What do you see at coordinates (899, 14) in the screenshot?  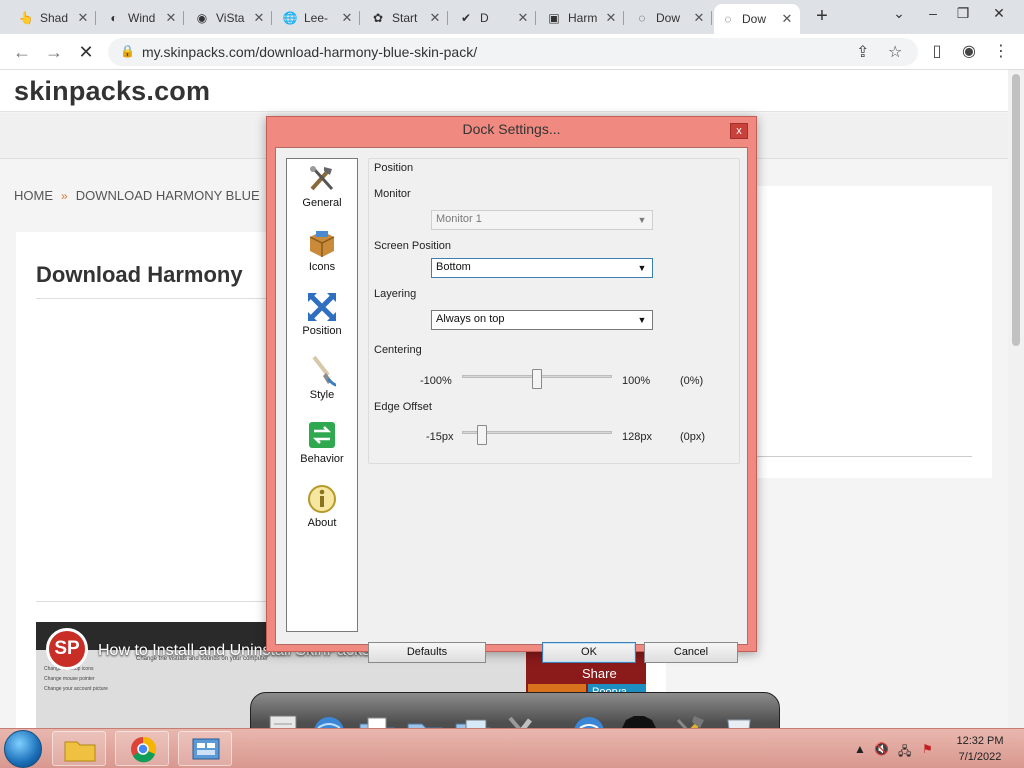 I see `tab-search-icon: ⌄` at bounding box center [899, 14].